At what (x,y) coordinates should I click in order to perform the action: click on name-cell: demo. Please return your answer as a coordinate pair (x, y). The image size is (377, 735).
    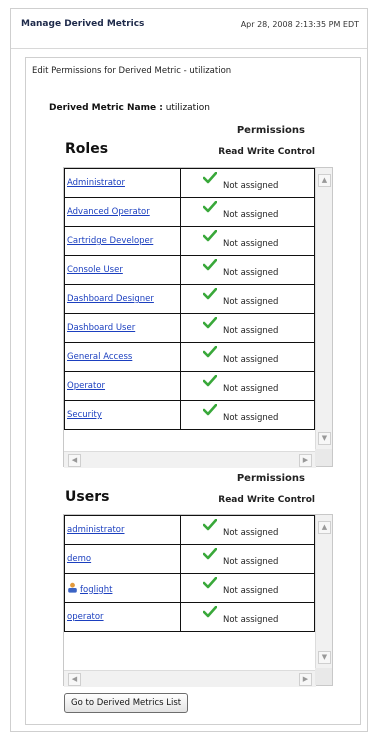
    Looking at the image, I should click on (122, 559).